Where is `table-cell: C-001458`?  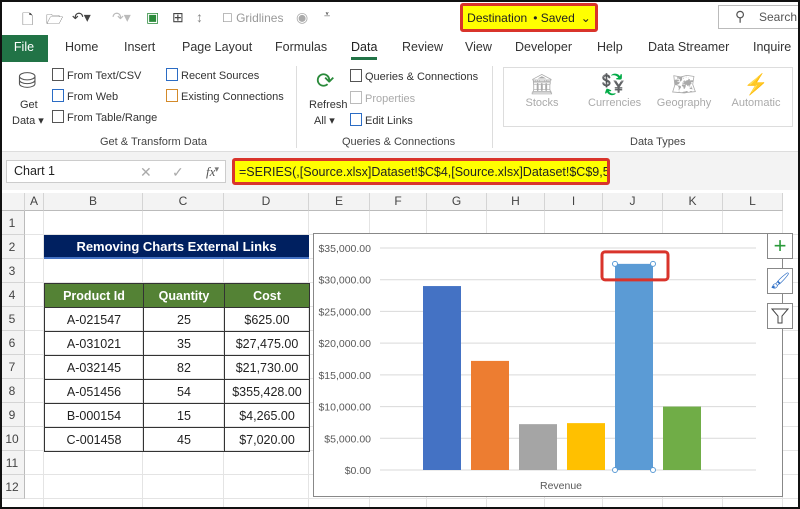
table-cell: C-001458 is located at coordinates (94, 439).